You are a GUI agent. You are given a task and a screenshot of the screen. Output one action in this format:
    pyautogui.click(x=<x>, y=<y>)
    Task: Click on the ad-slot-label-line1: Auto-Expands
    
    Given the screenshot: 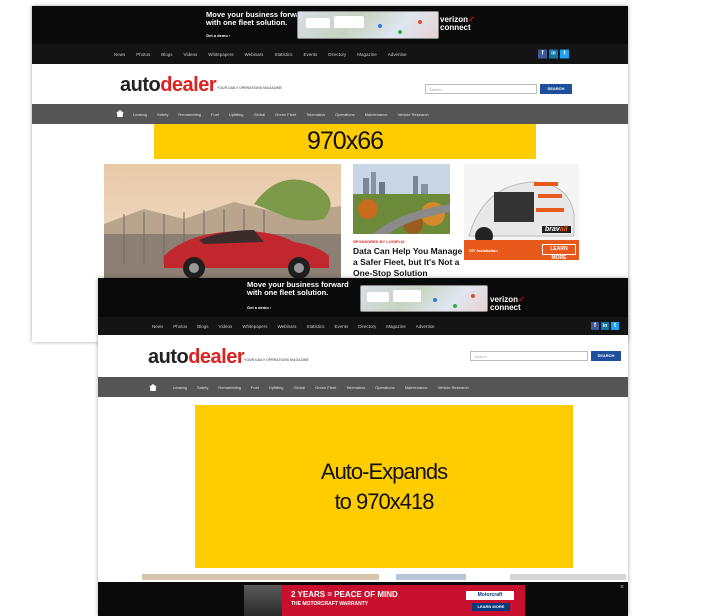 What is the action you would take?
    pyautogui.click(x=384, y=471)
    